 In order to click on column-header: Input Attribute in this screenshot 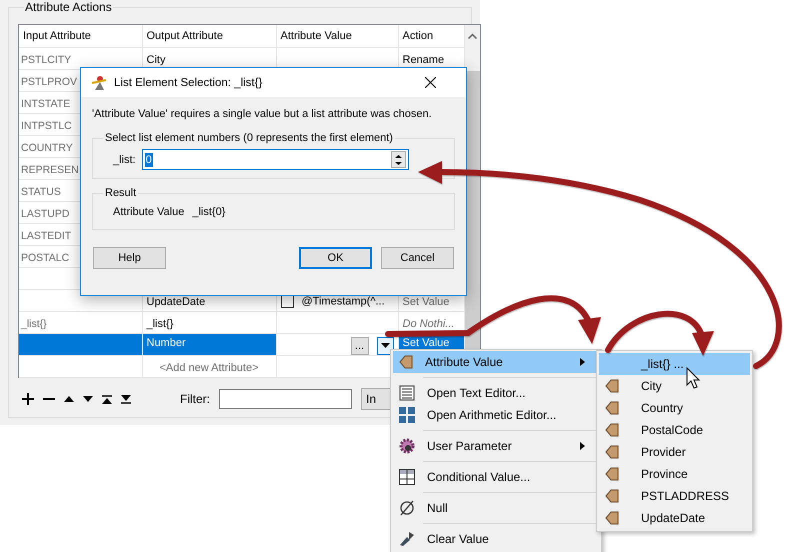, I will do `click(80, 36)`.